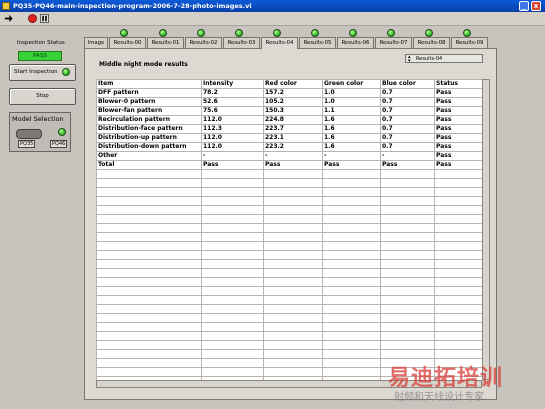 Image resolution: width=545 pixels, height=409 pixels. Describe the element at coordinates (59, 144) in the screenshot. I see `model-option-pq46: PQ46` at that location.